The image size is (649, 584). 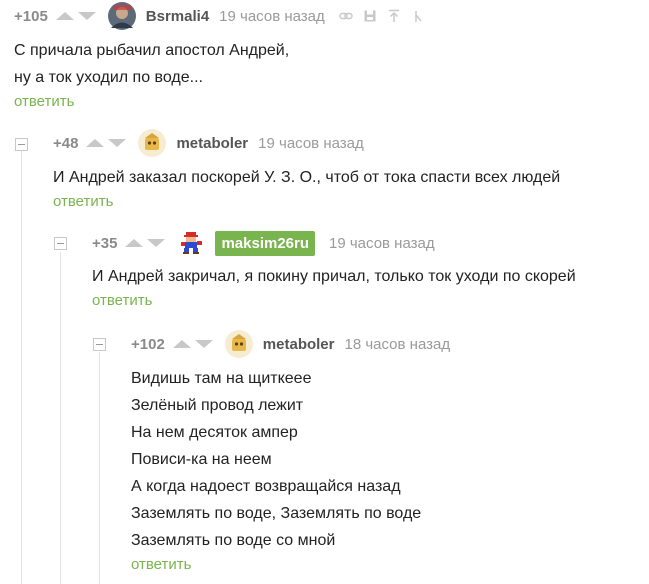 I want to click on link-icon, so click(x=346, y=16).